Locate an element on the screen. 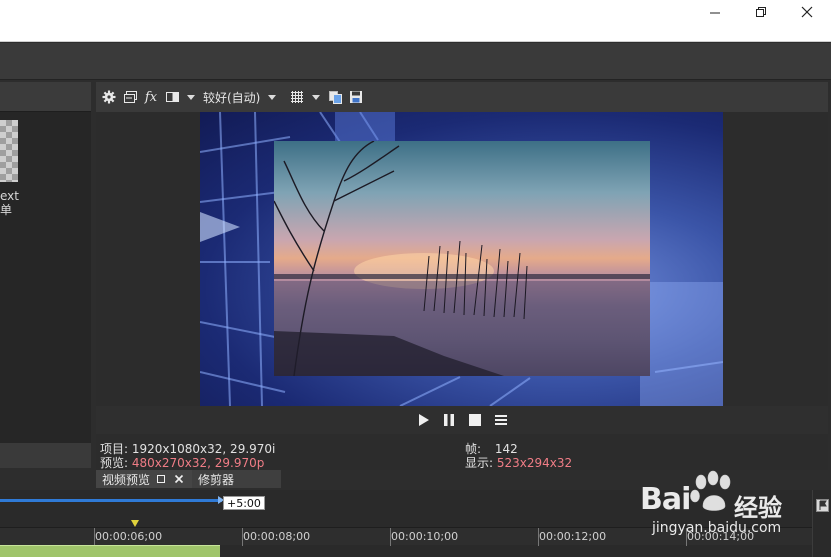 Image resolution: width=831 pixels, height=557 pixels. tick-label: 00:00:12;00 is located at coordinates (573, 536).